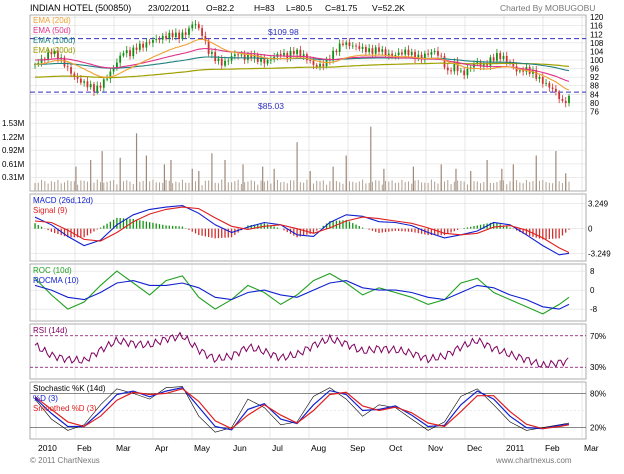  Describe the element at coordinates (596, 34) in the screenshot. I see `price-y-tick: 112` at that location.